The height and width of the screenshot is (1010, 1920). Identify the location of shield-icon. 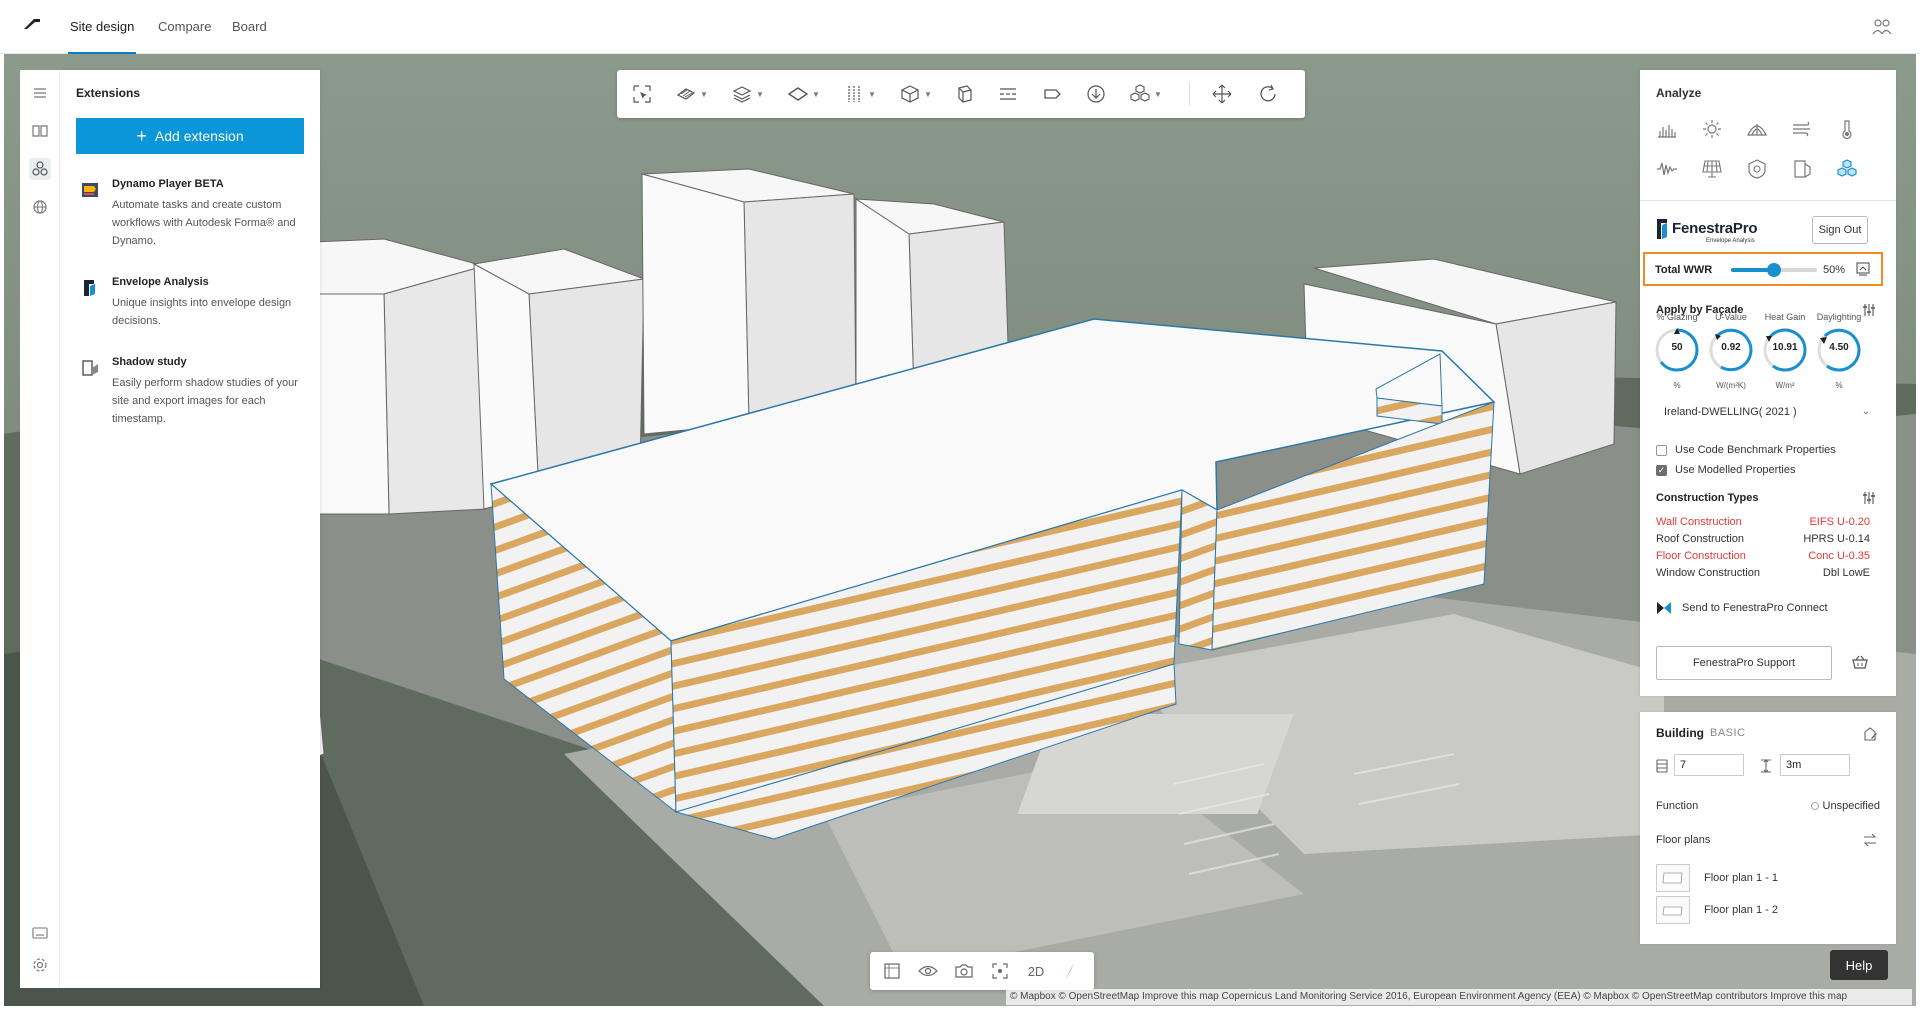
(1757, 169).